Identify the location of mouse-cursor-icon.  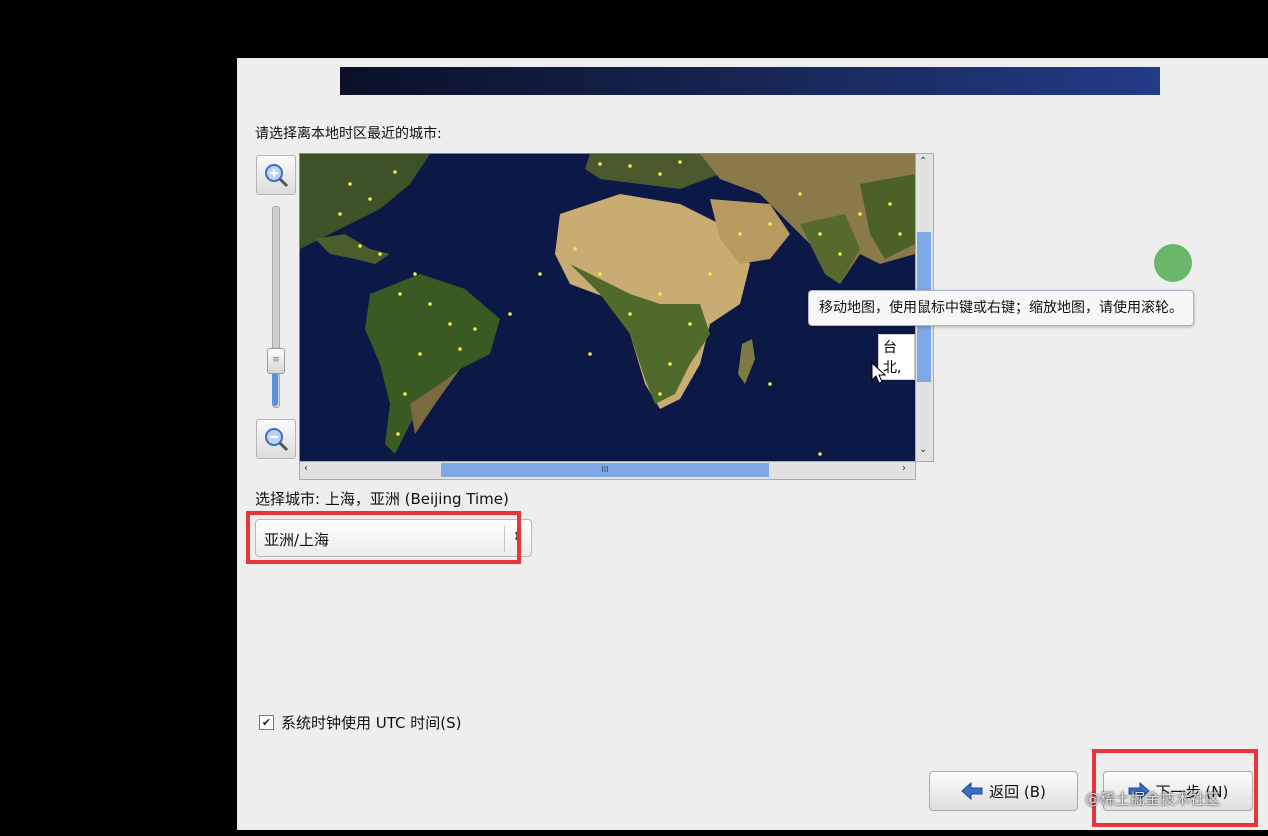
(879, 373).